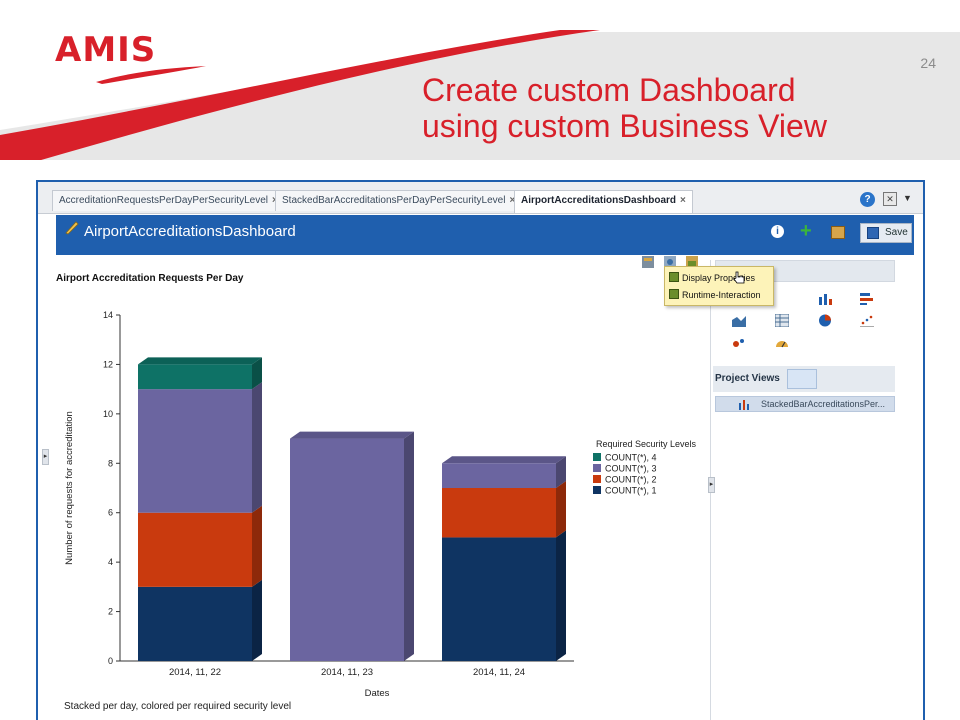  I want to click on slide-title-line2: using custom Business View, so click(624, 126).